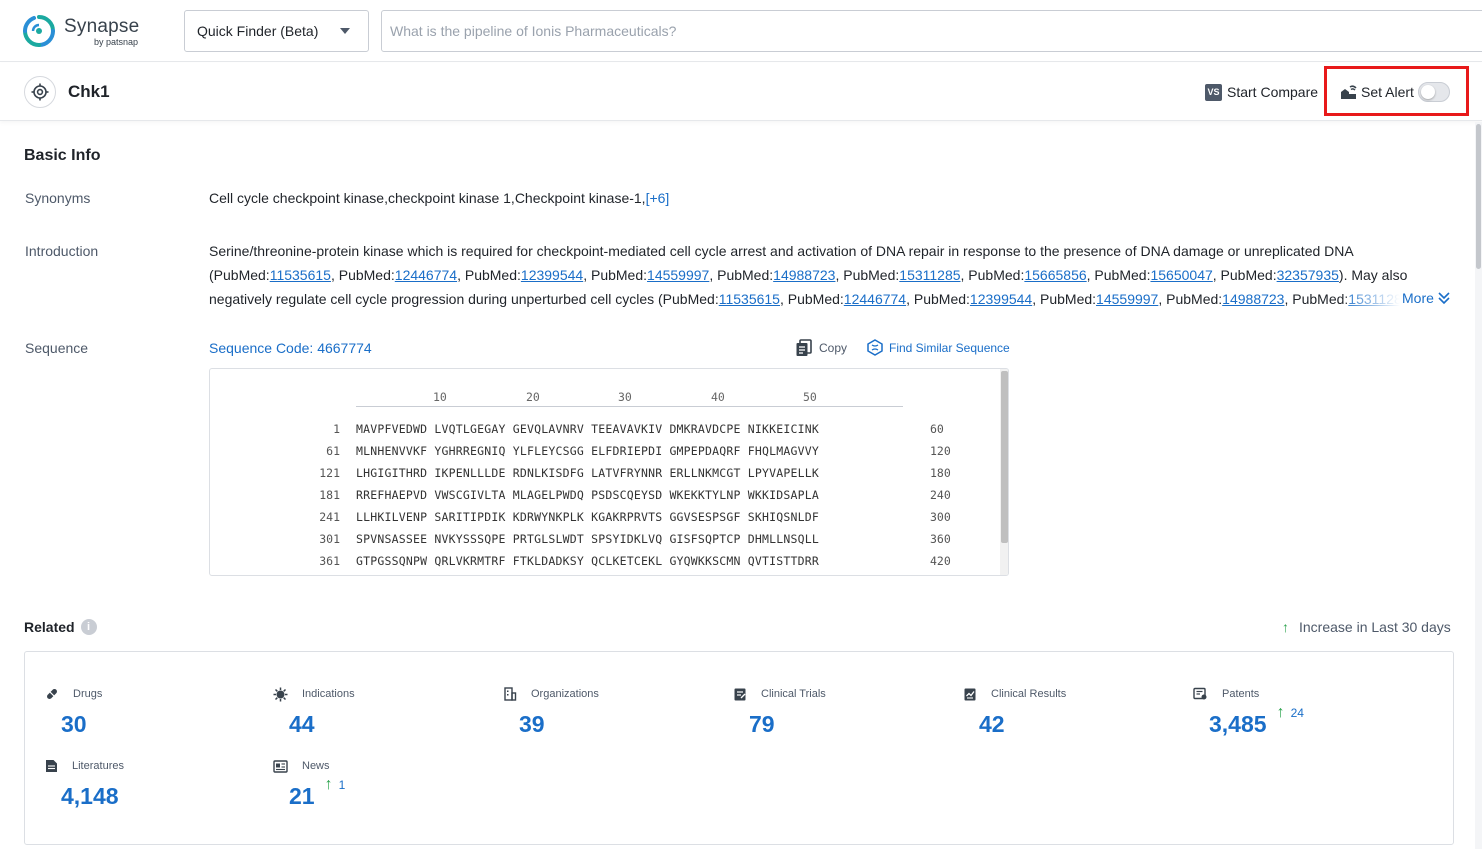  Describe the element at coordinates (89, 627) in the screenshot. I see `info-icon: i` at that location.